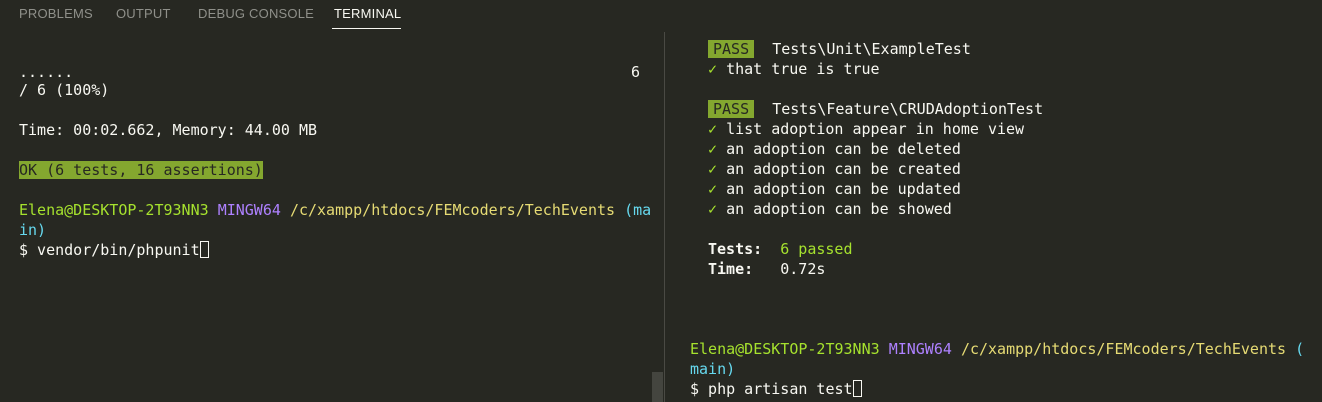 The width and height of the screenshot is (1322, 402). What do you see at coordinates (731, 269) in the screenshot?
I see `summary-time-label: Time:` at bounding box center [731, 269].